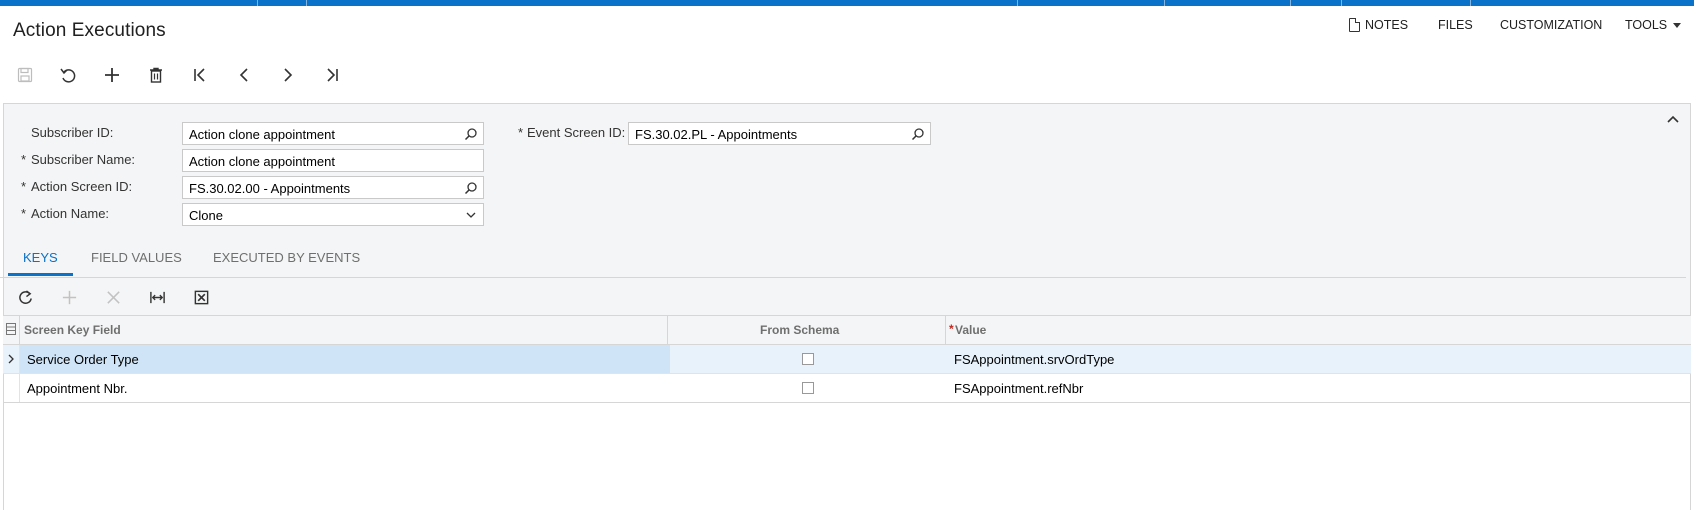 Image resolution: width=1694 pixels, height=510 pixels. I want to click on action-name-label: Action Name:, so click(70, 213).